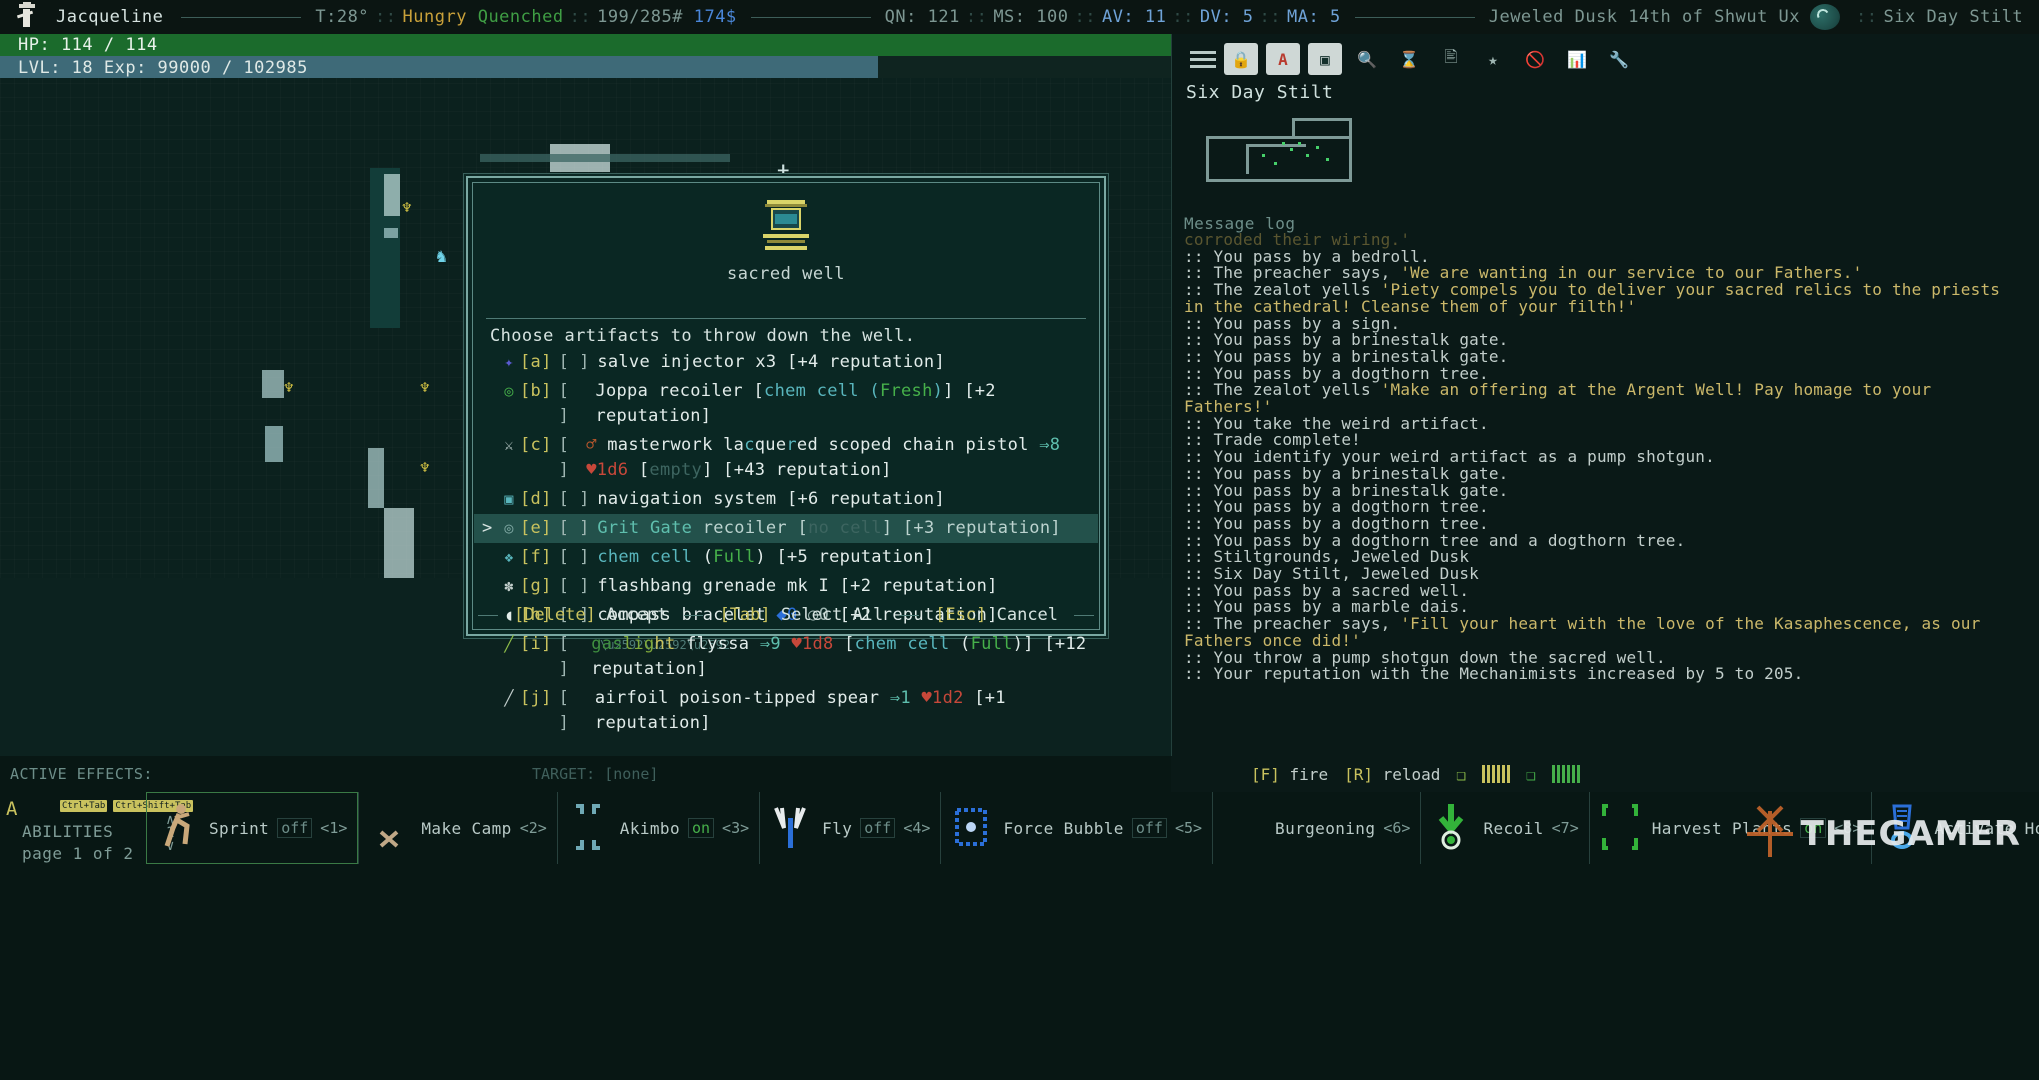  I want to click on ability-slot: Sprint off <1>, so click(252, 828).